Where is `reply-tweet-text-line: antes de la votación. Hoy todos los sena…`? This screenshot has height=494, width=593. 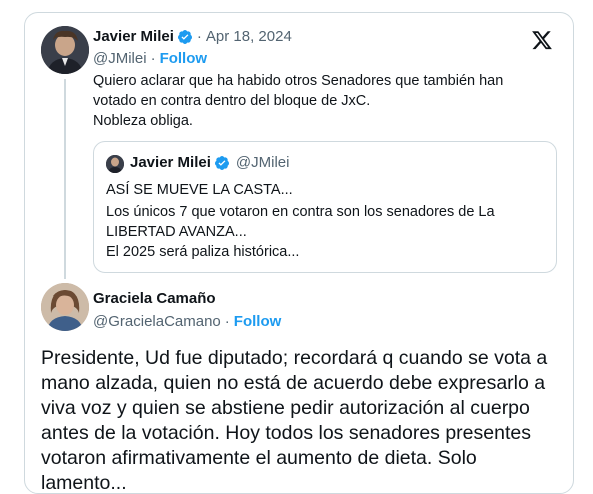 reply-tweet-text-line: antes de la votación. Hoy todos los sena… is located at coordinates (286, 433).